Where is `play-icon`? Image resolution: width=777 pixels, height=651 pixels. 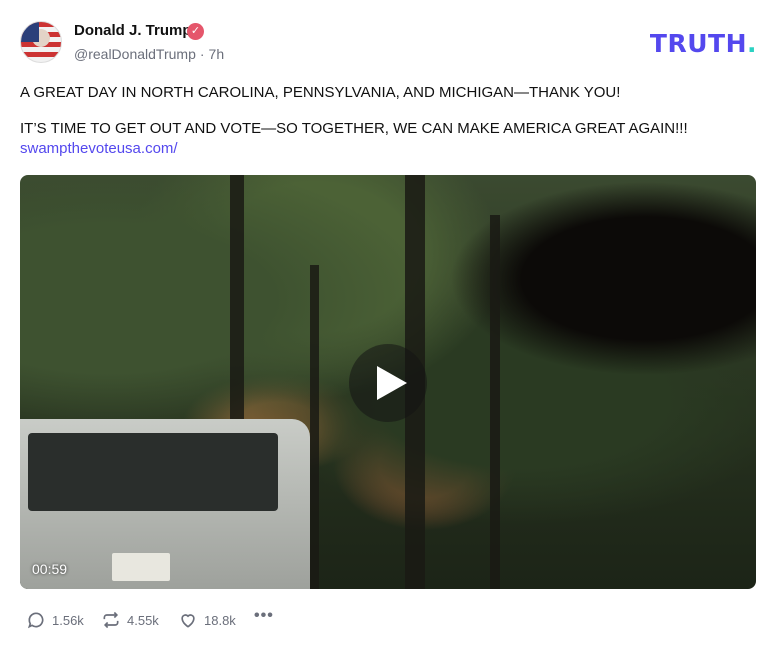
play-icon is located at coordinates (388, 383).